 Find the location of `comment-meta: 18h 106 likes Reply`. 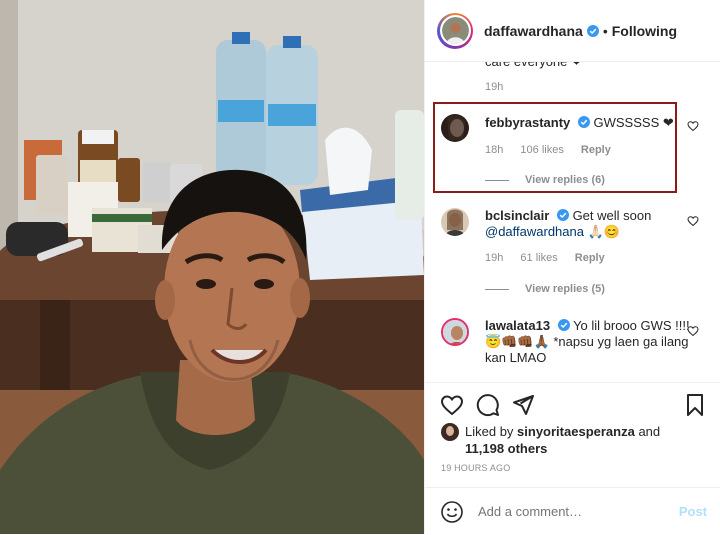

comment-meta: 18h 106 likes Reply is located at coordinates (555, 150).